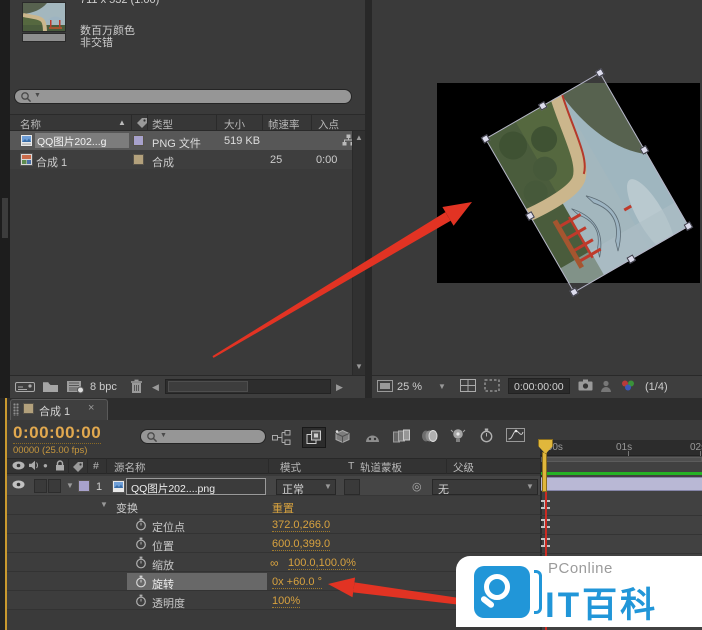 The height and width of the screenshot is (630, 702). I want to click on column-header-type: 类型, so click(162, 124).